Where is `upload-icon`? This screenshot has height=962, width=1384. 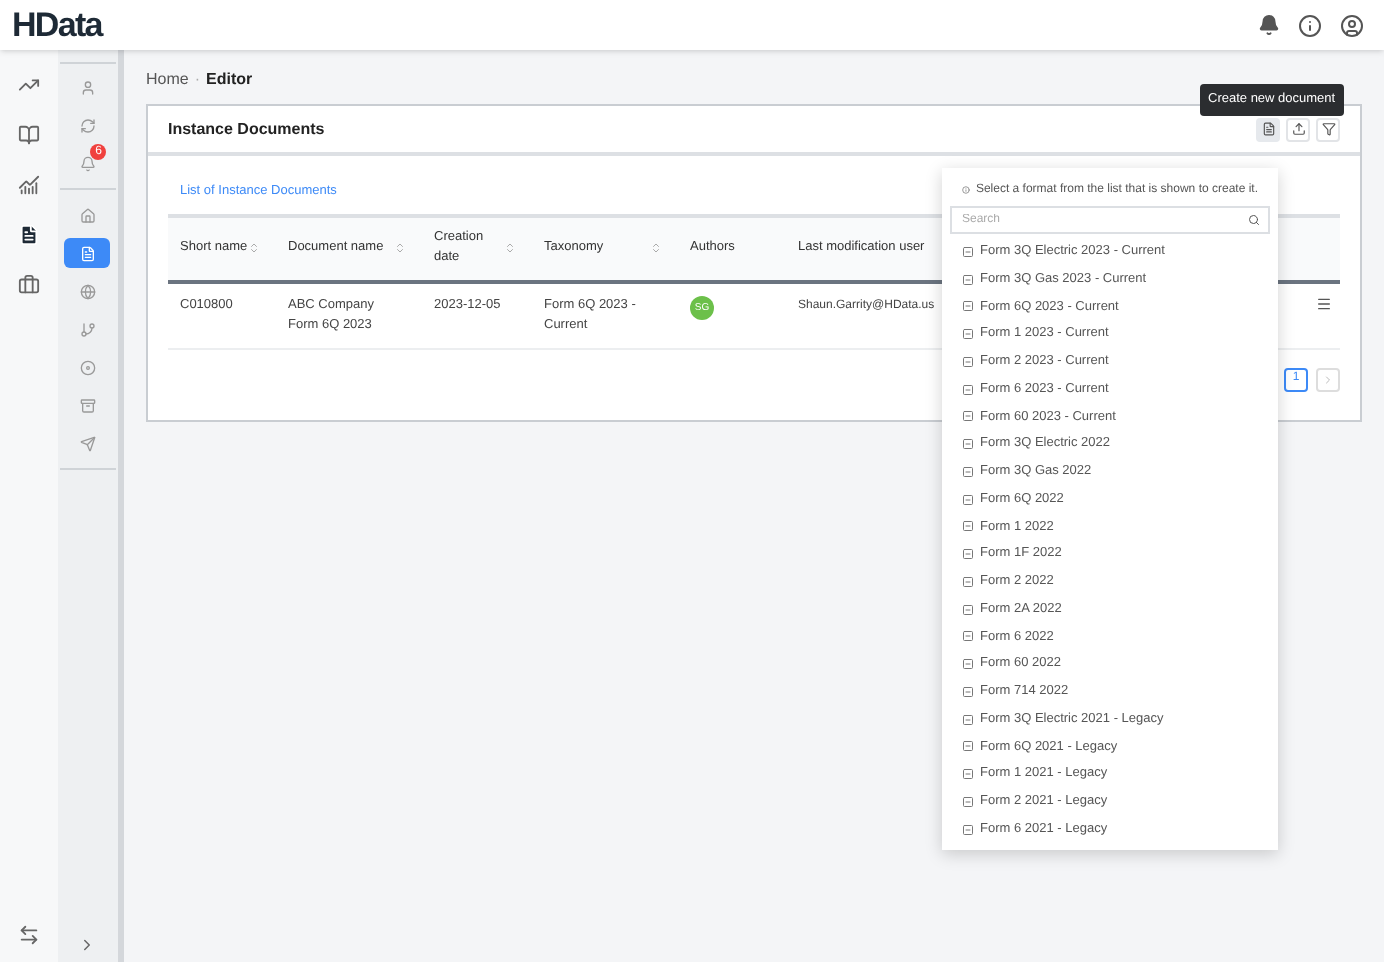
upload-icon is located at coordinates (1298, 129).